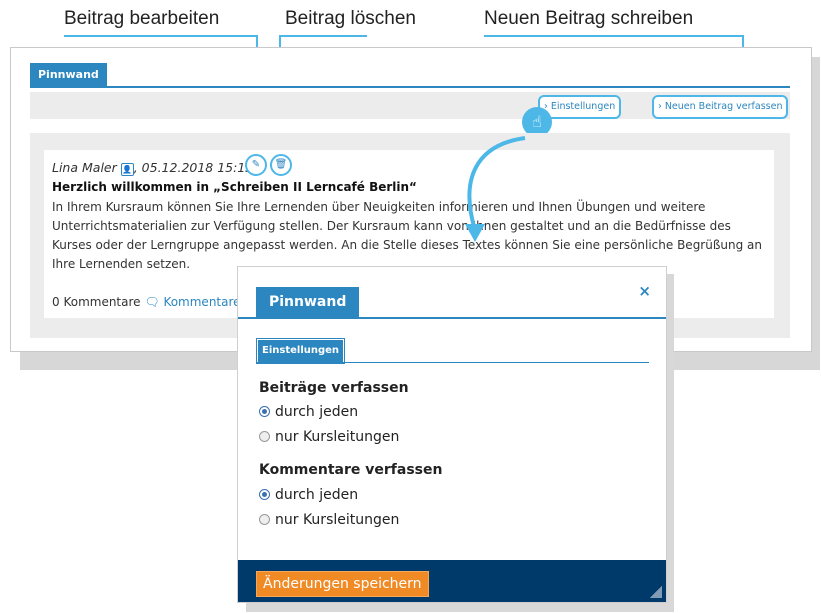 The image size is (821, 613). Describe the element at coordinates (256, 165) in the screenshot. I see `edit-pencil-icon: ✎` at that location.